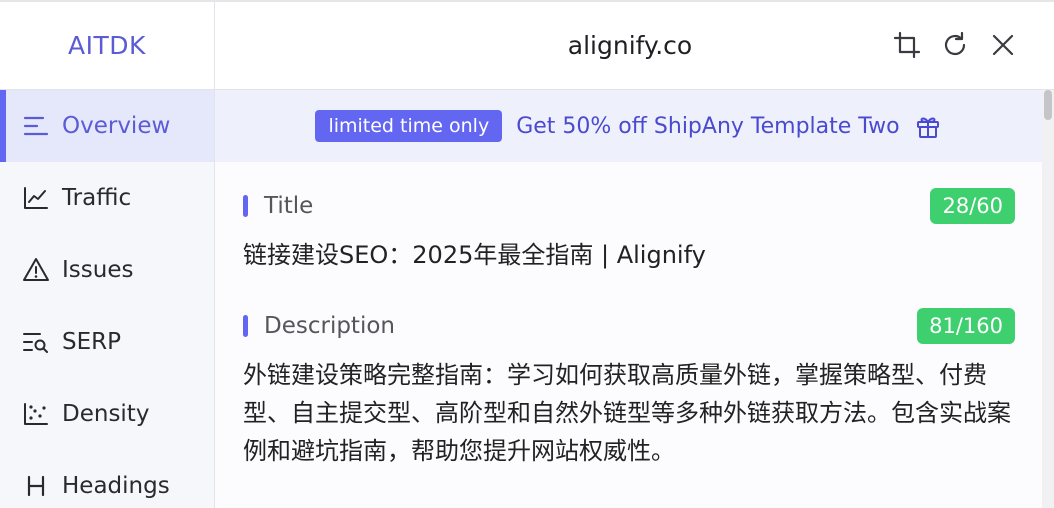  Describe the element at coordinates (91, 342) in the screenshot. I see `sidebar-item-label: SERP` at that location.